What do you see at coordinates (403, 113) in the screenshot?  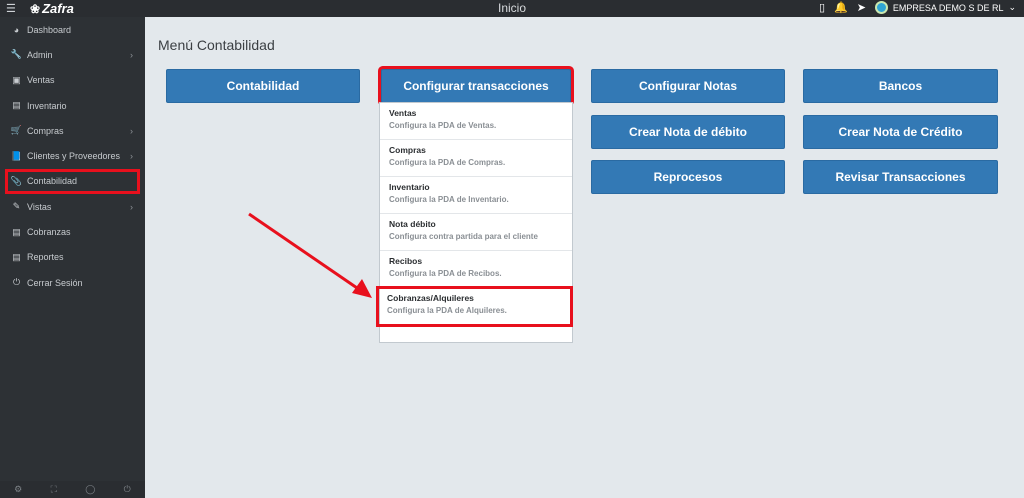 I see `dropdown-item-title: Ventas` at bounding box center [403, 113].